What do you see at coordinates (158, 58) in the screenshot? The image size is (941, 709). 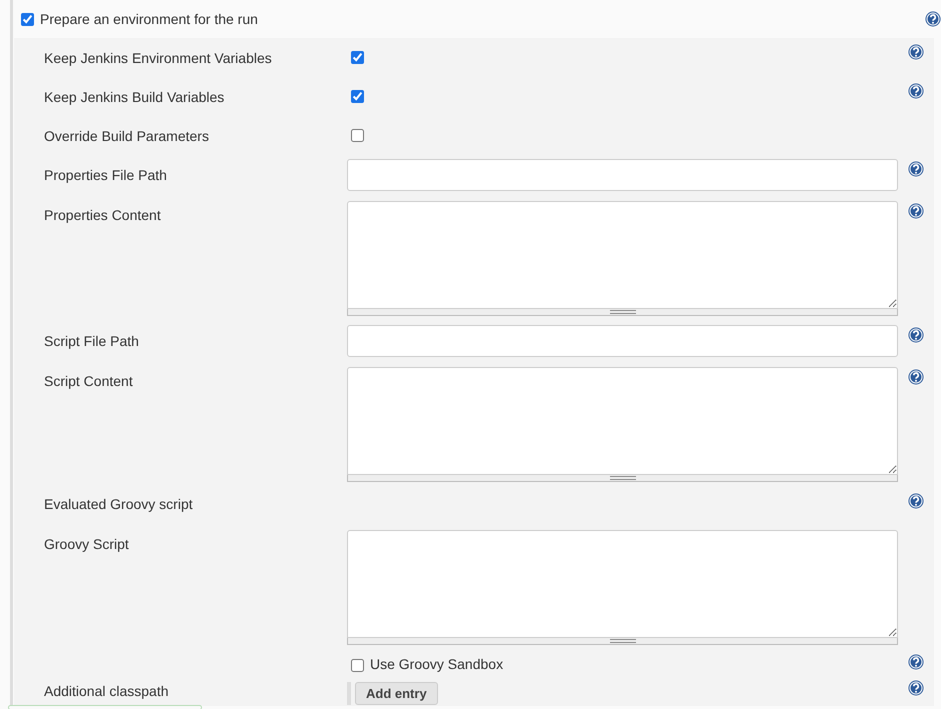 I see `field-label: Keep Jenkins Environment Variables` at bounding box center [158, 58].